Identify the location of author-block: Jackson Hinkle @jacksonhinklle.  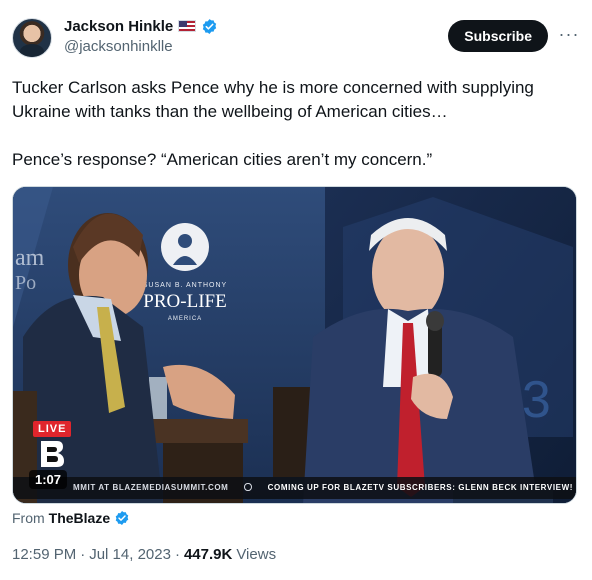
(141, 35).